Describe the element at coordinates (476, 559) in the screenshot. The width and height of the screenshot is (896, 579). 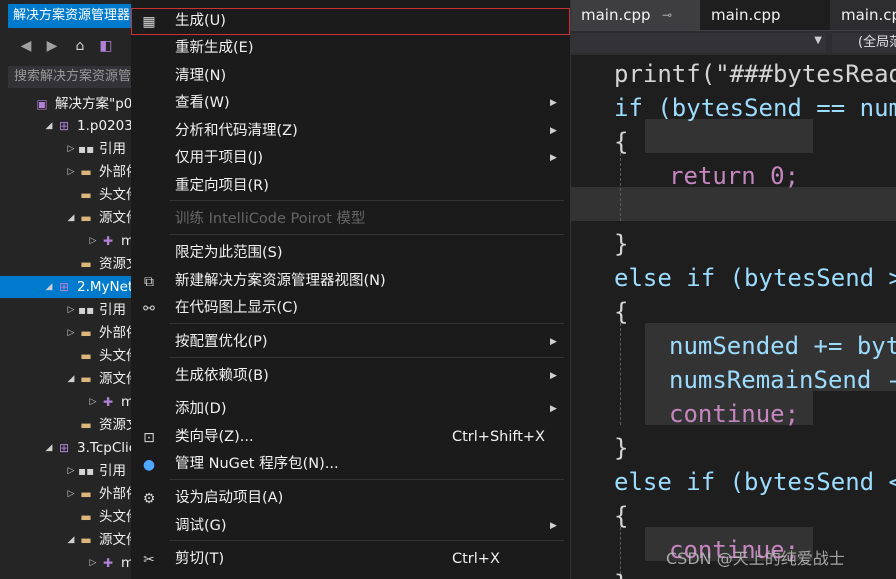
I see `menu-item-shortcut: Ctrl+X` at that location.